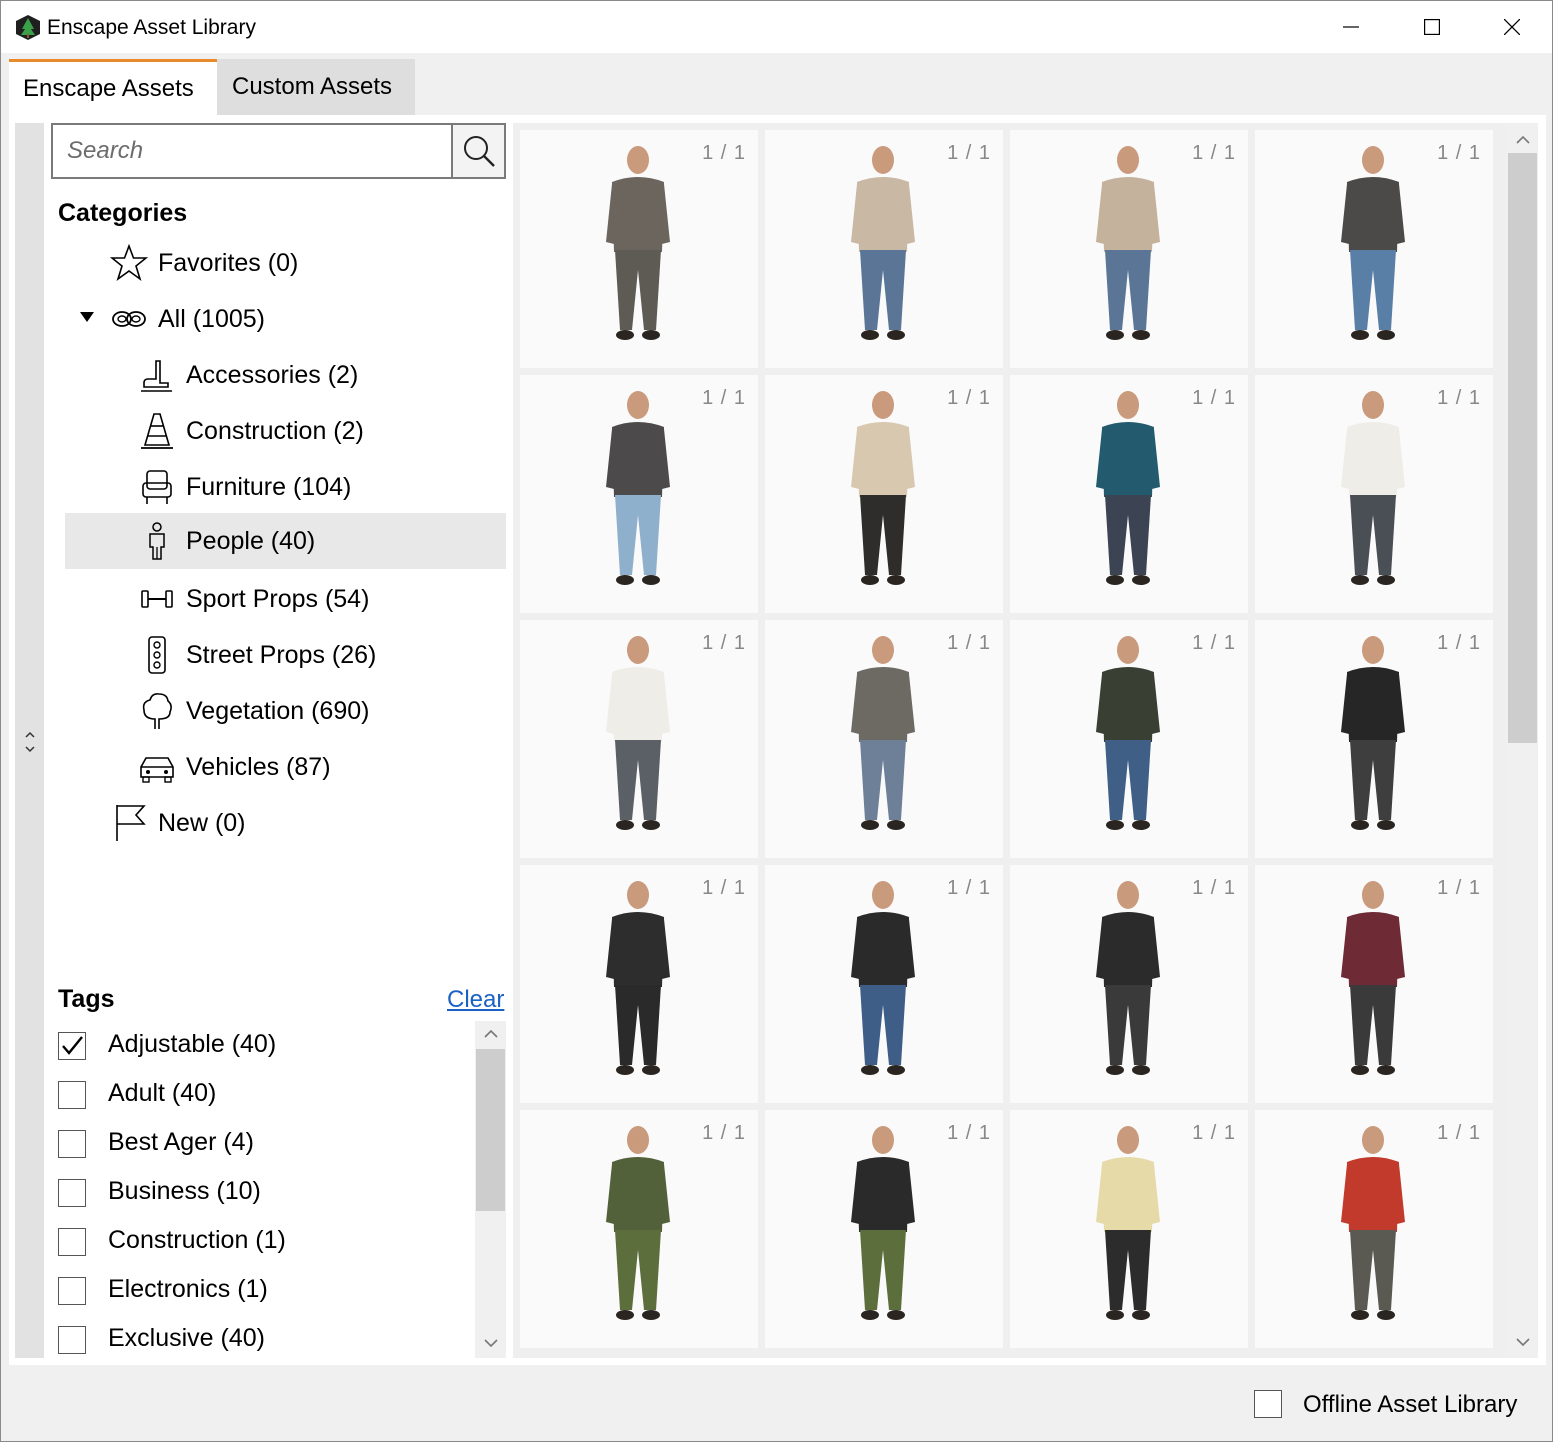  Describe the element at coordinates (258, 1342) in the screenshot. I see `tag-row-exclusive: Exclusive (40)` at that location.